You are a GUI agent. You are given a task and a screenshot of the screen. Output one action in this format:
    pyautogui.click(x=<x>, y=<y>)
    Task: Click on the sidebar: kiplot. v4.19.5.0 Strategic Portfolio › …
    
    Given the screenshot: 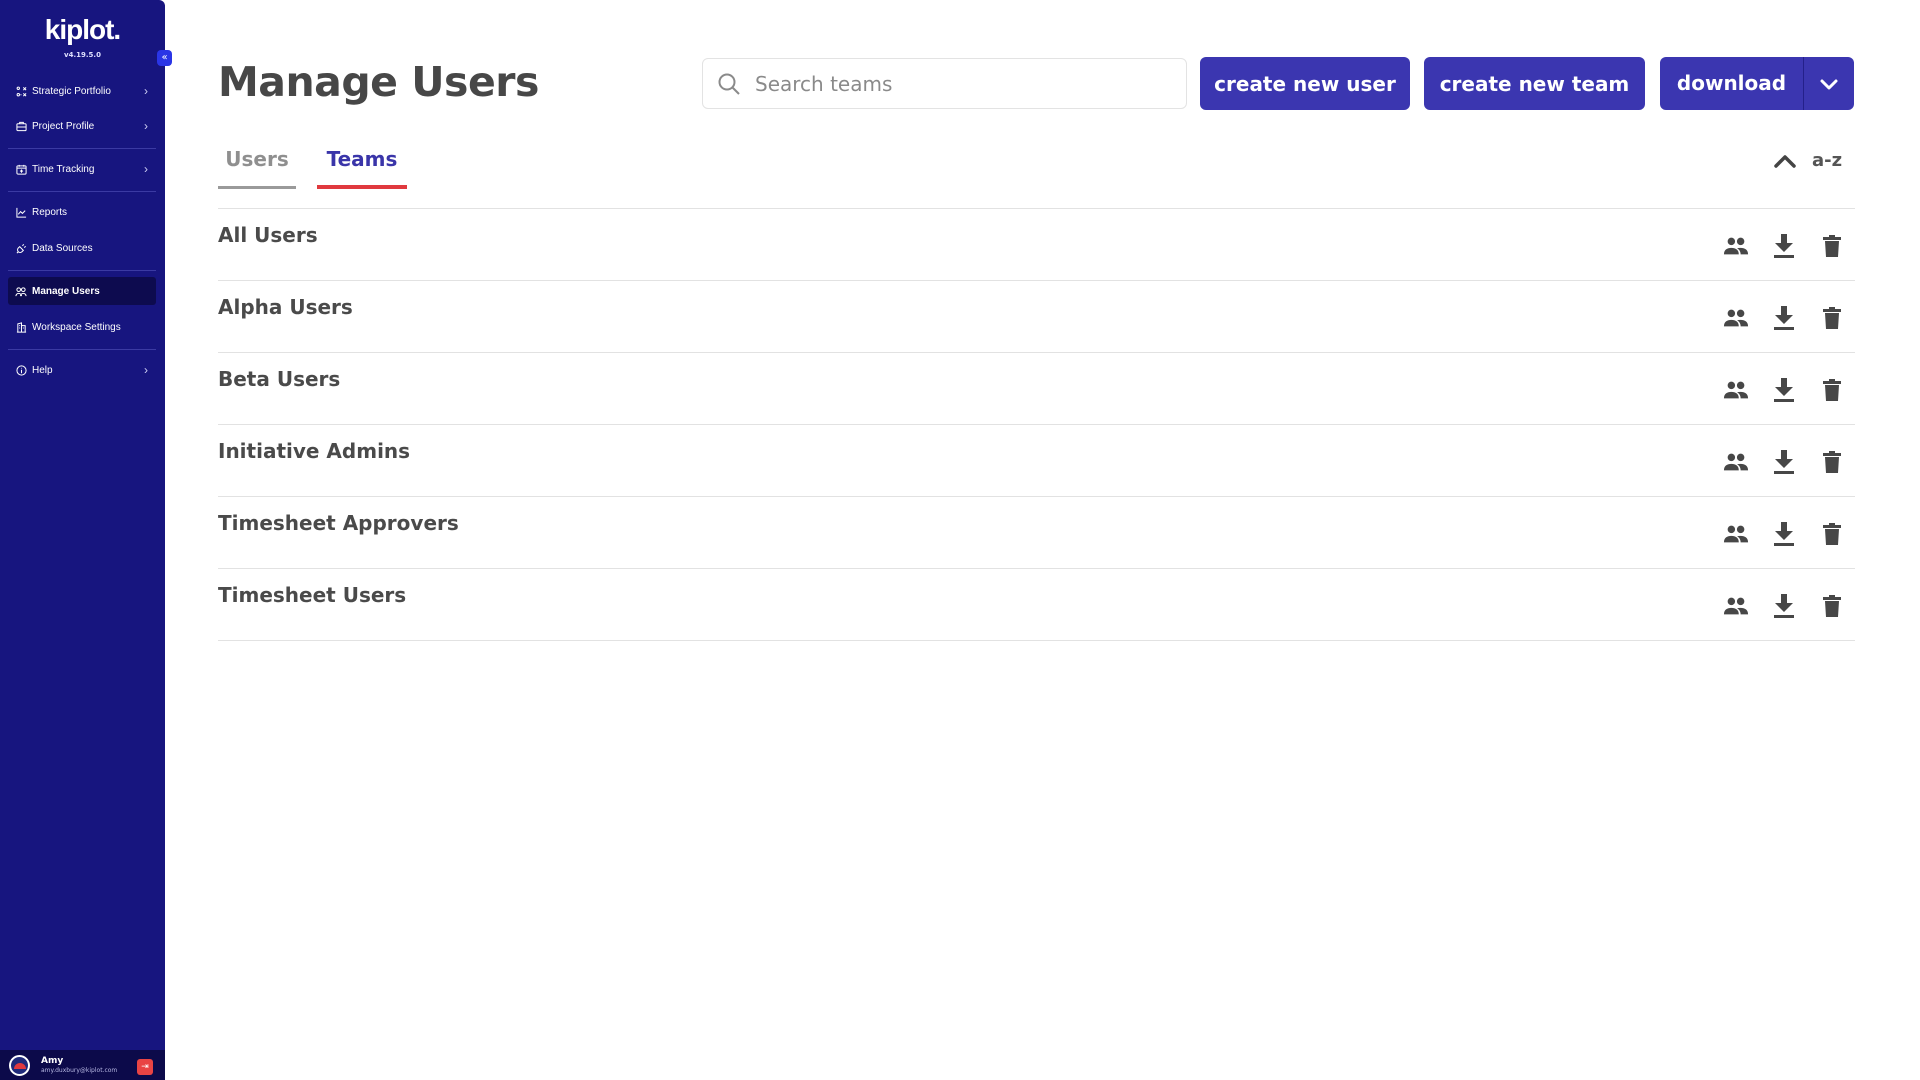 What is the action you would take?
    pyautogui.click(x=82, y=540)
    